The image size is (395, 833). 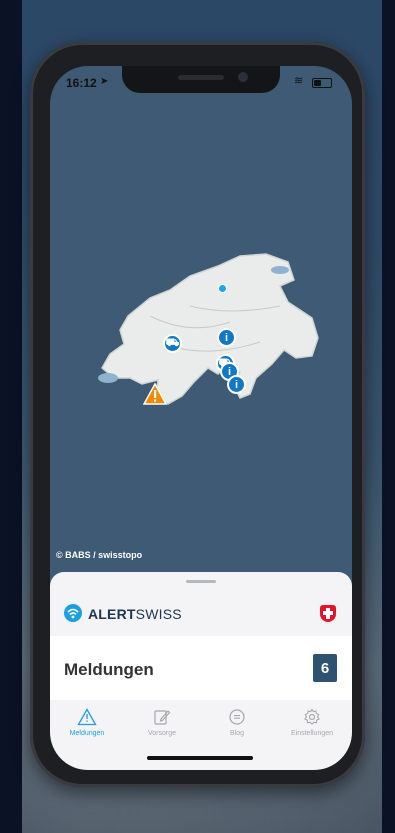 What do you see at coordinates (108, 378) in the screenshot?
I see `lake-geneva` at bounding box center [108, 378].